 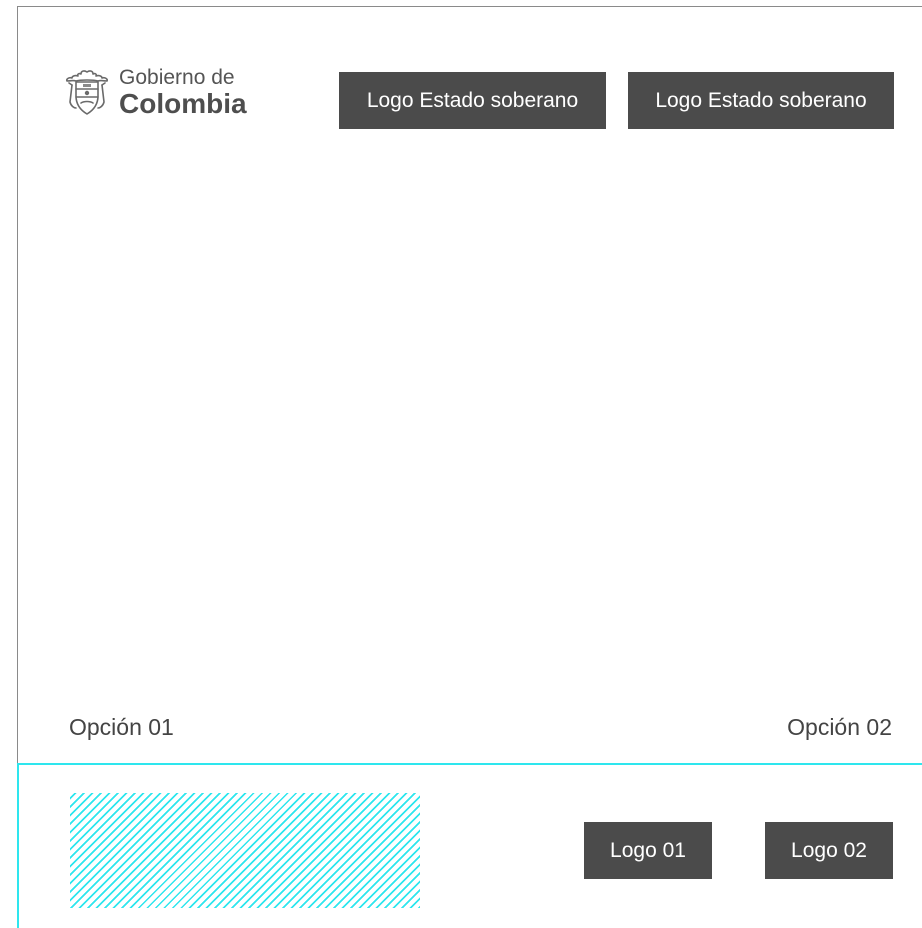 I want to click on logo-estado-soberano-placeholder-1: Logo Estado soberano, so click(x=472, y=100).